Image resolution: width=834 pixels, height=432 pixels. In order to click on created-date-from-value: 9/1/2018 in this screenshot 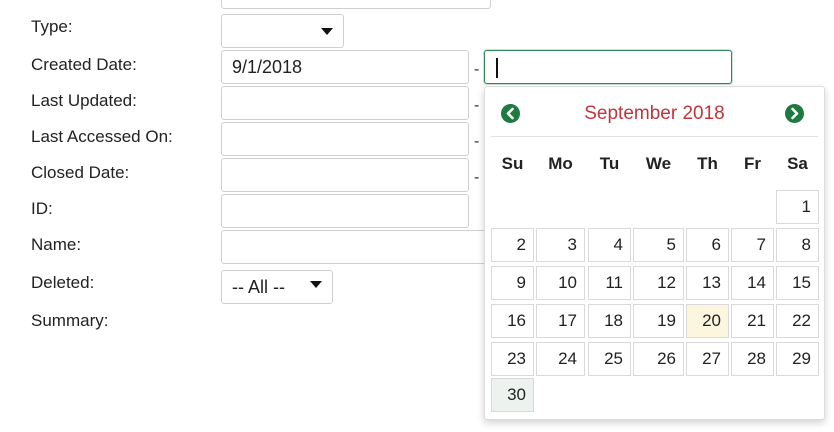, I will do `click(267, 67)`.